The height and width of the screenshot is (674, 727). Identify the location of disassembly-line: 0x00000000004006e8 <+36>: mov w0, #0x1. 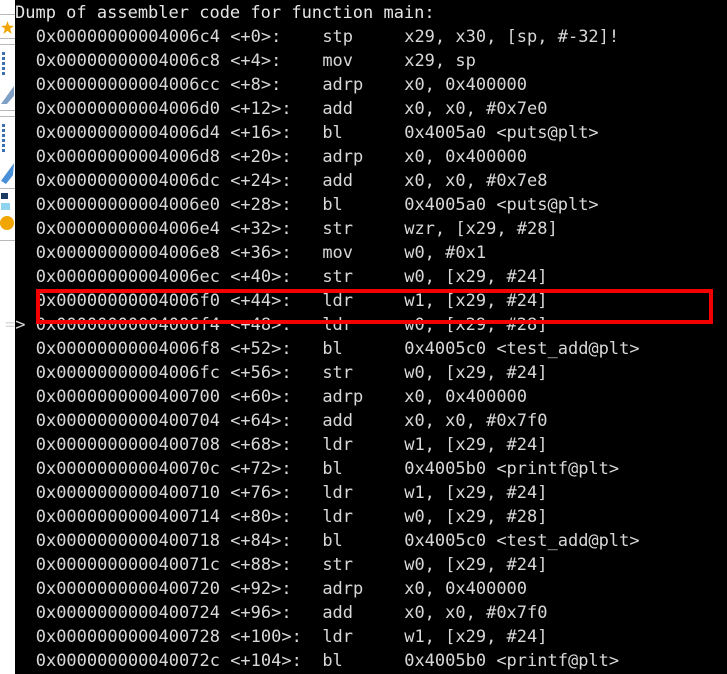
(245, 253).